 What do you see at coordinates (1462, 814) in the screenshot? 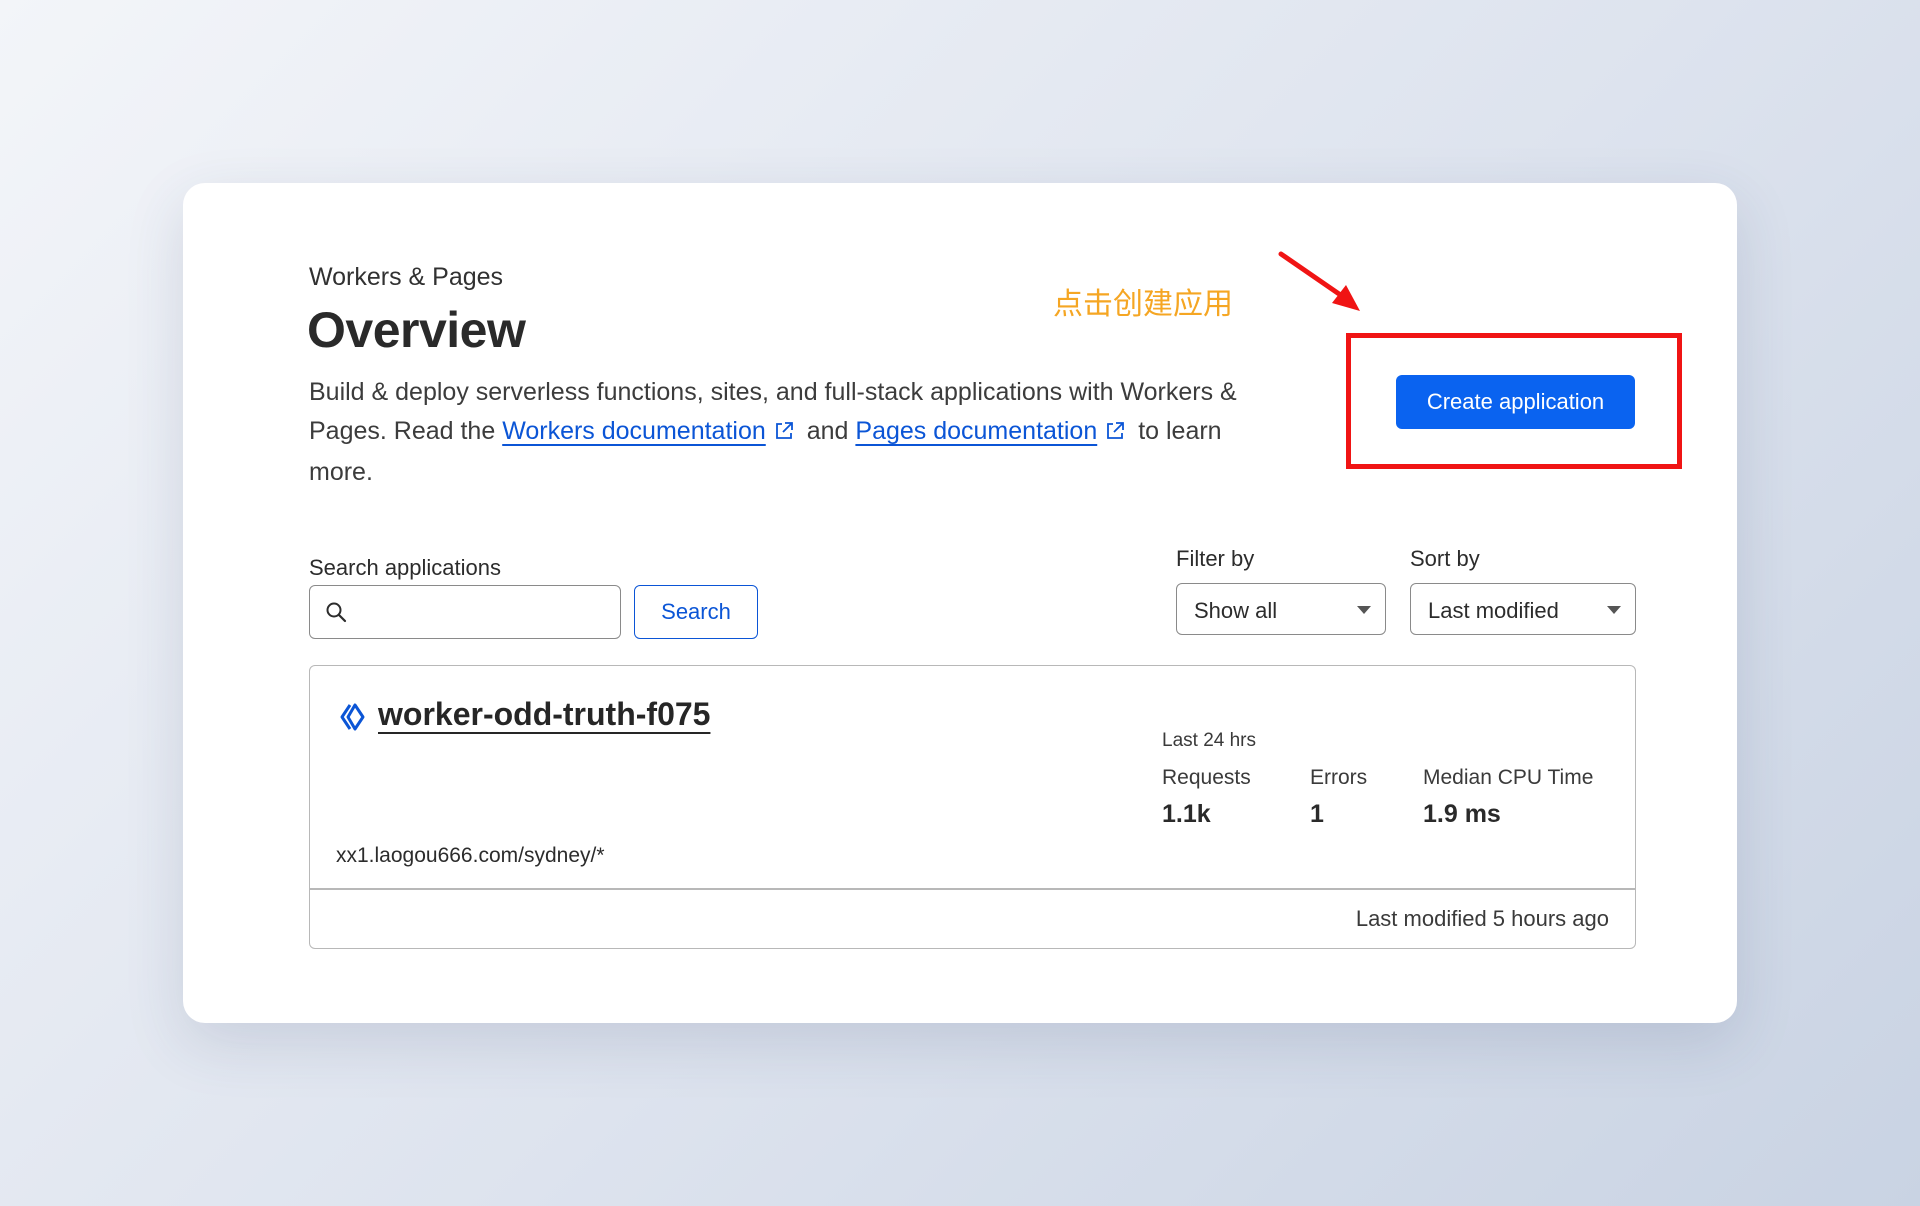
I see `metric-value-cpu-time: 1.9 ms` at bounding box center [1462, 814].